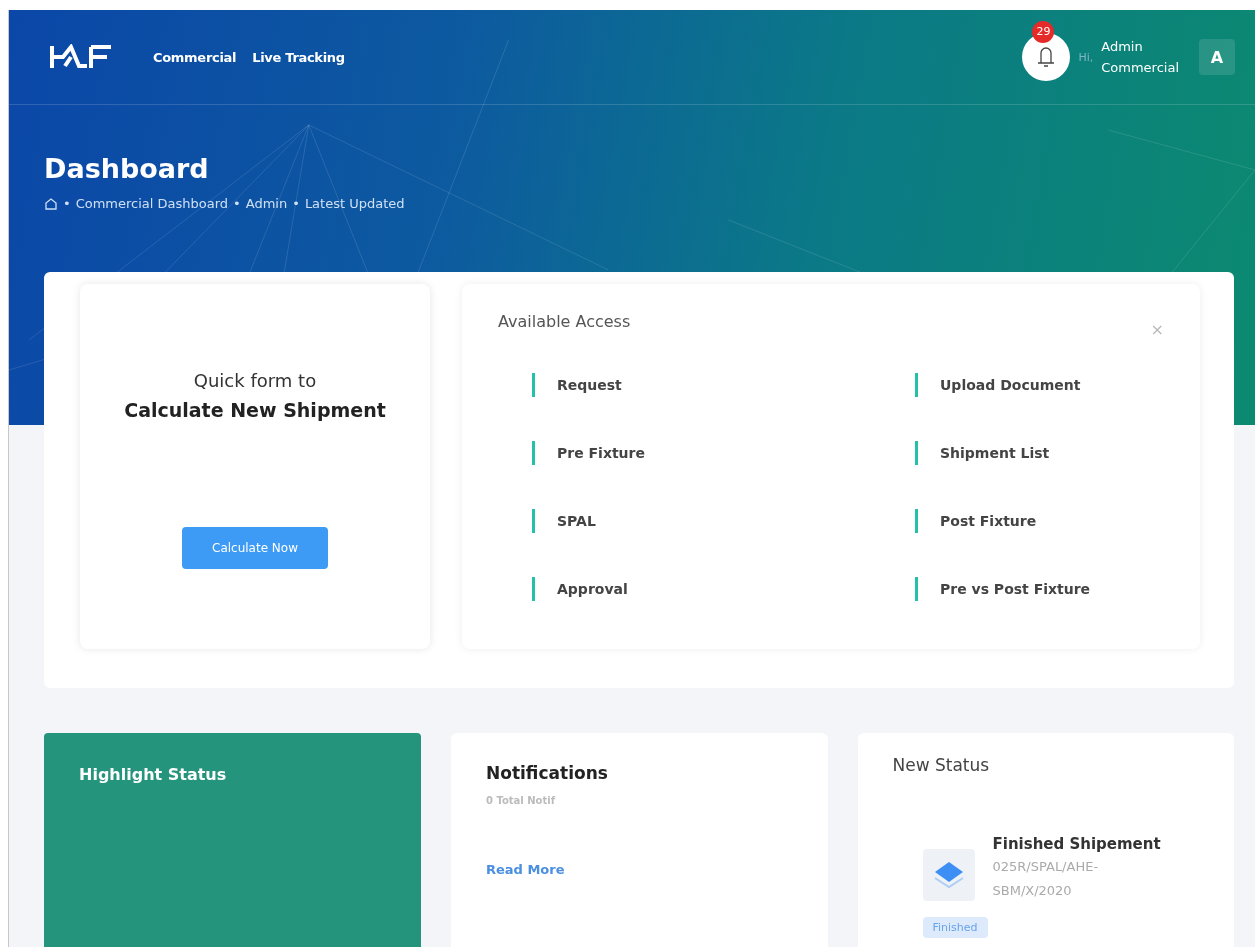  I want to click on card-title: New Status, so click(941, 765).